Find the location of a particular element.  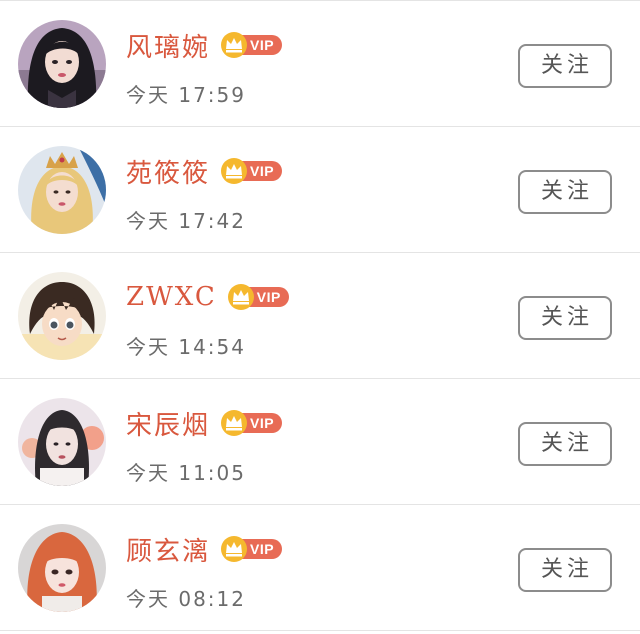

timestamp: 今天 17:59 is located at coordinates (186, 95).